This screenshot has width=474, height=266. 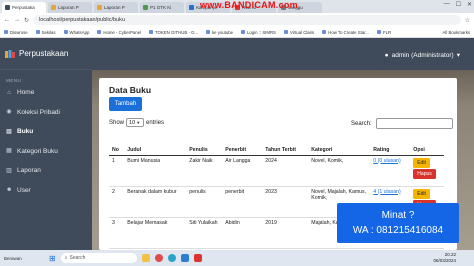 I want to click on edge-icon, so click(x=171, y=258).